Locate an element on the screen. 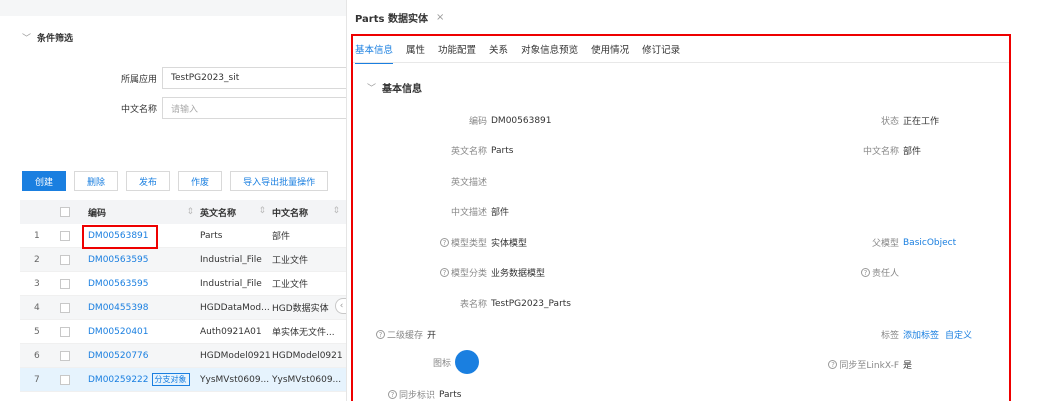 This screenshot has width=1052, height=401. table-row: 6 DM00520776 HGDModel0921 HGDModel0921 is located at coordinates (183, 356).